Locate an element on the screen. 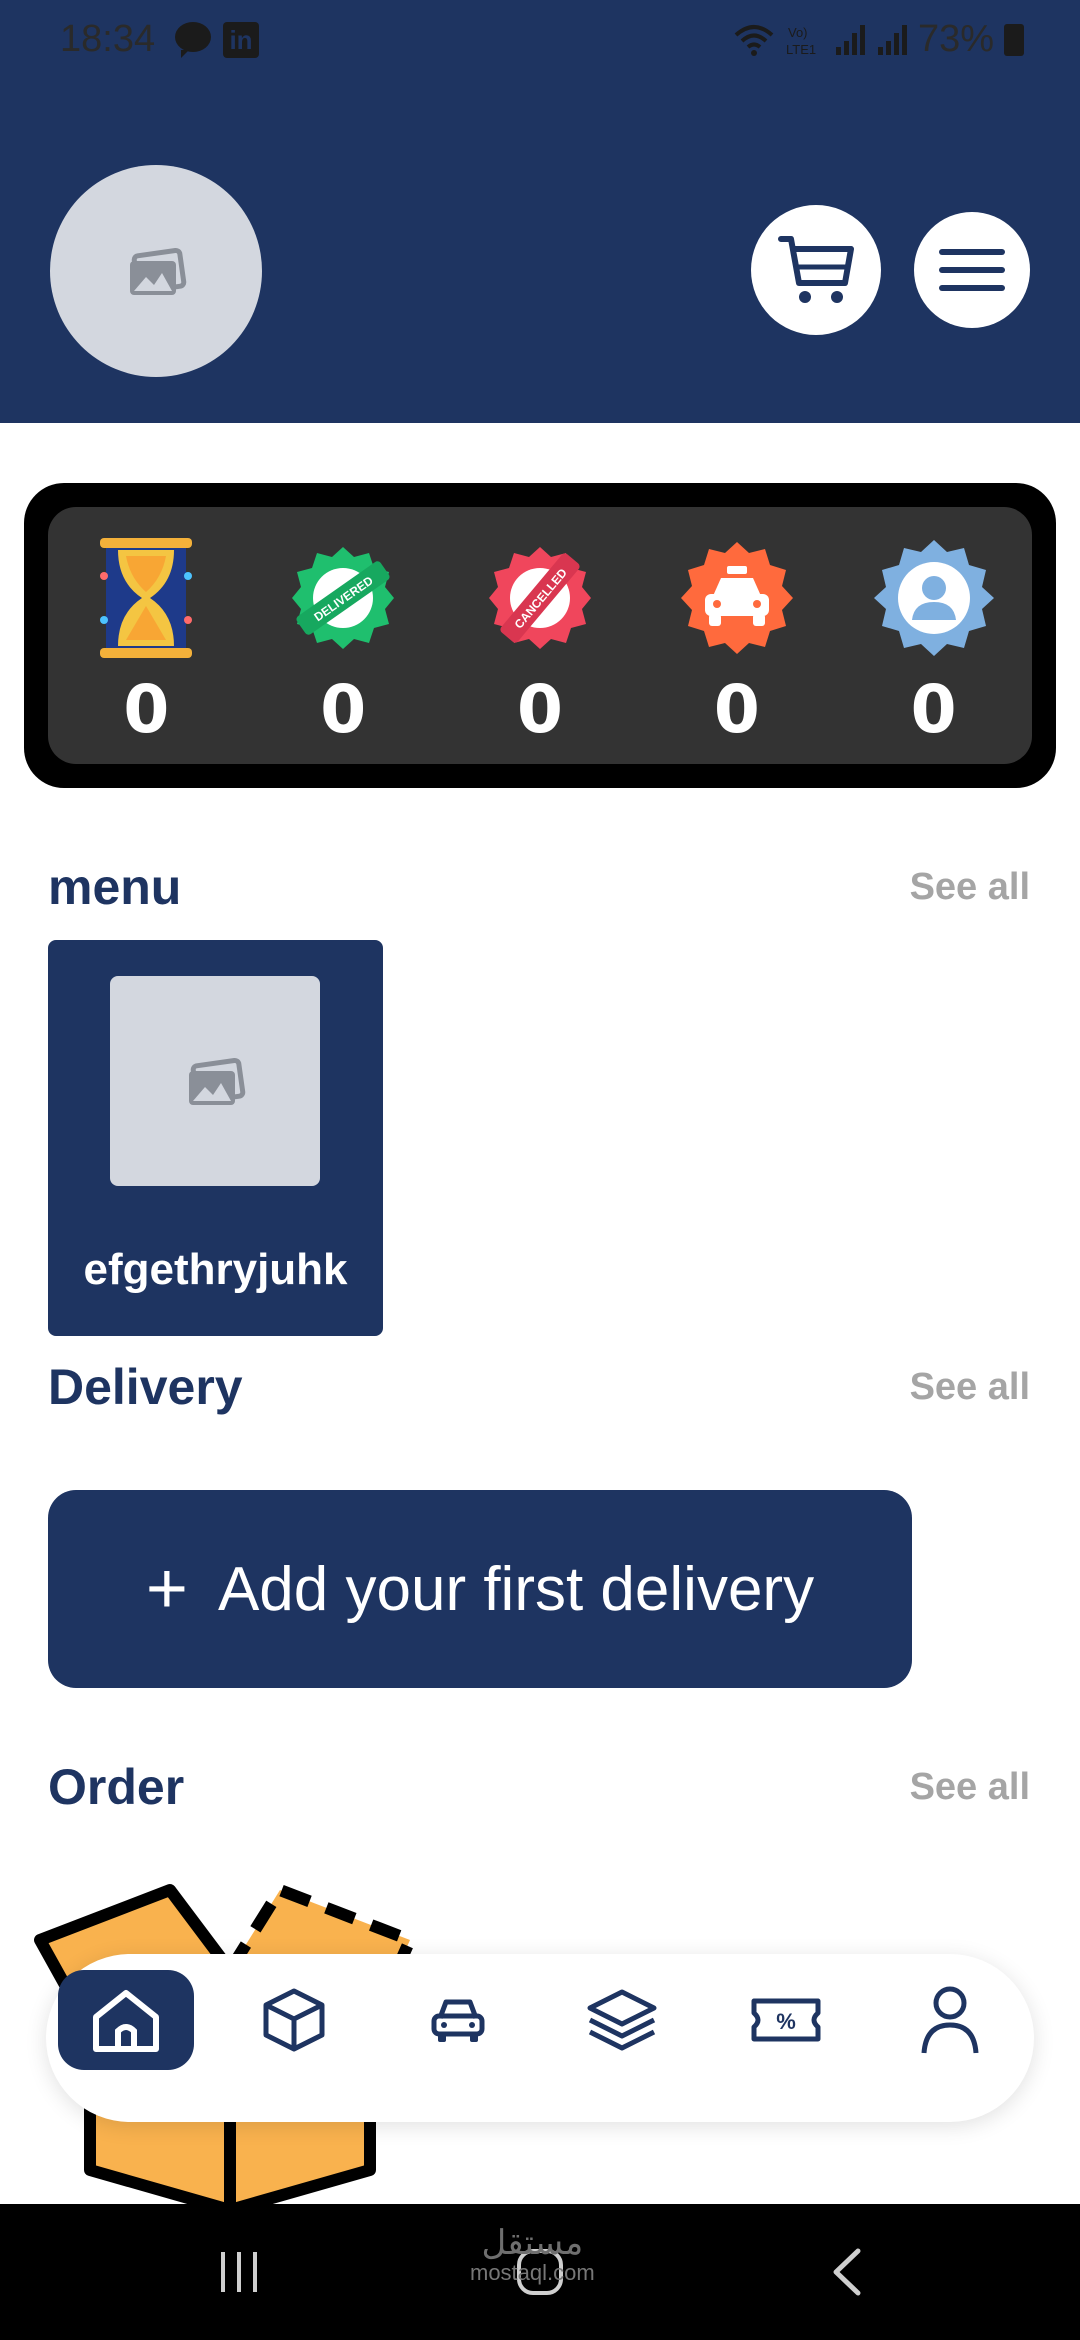  chat-notification-icon is located at coordinates (193, 40).